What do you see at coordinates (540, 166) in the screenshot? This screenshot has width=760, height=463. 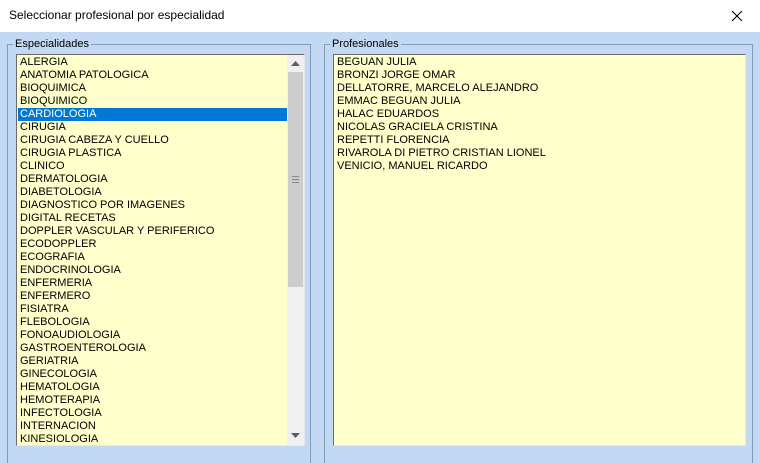 I see `list-item: VENICIO, MANUEL RICARDO` at bounding box center [540, 166].